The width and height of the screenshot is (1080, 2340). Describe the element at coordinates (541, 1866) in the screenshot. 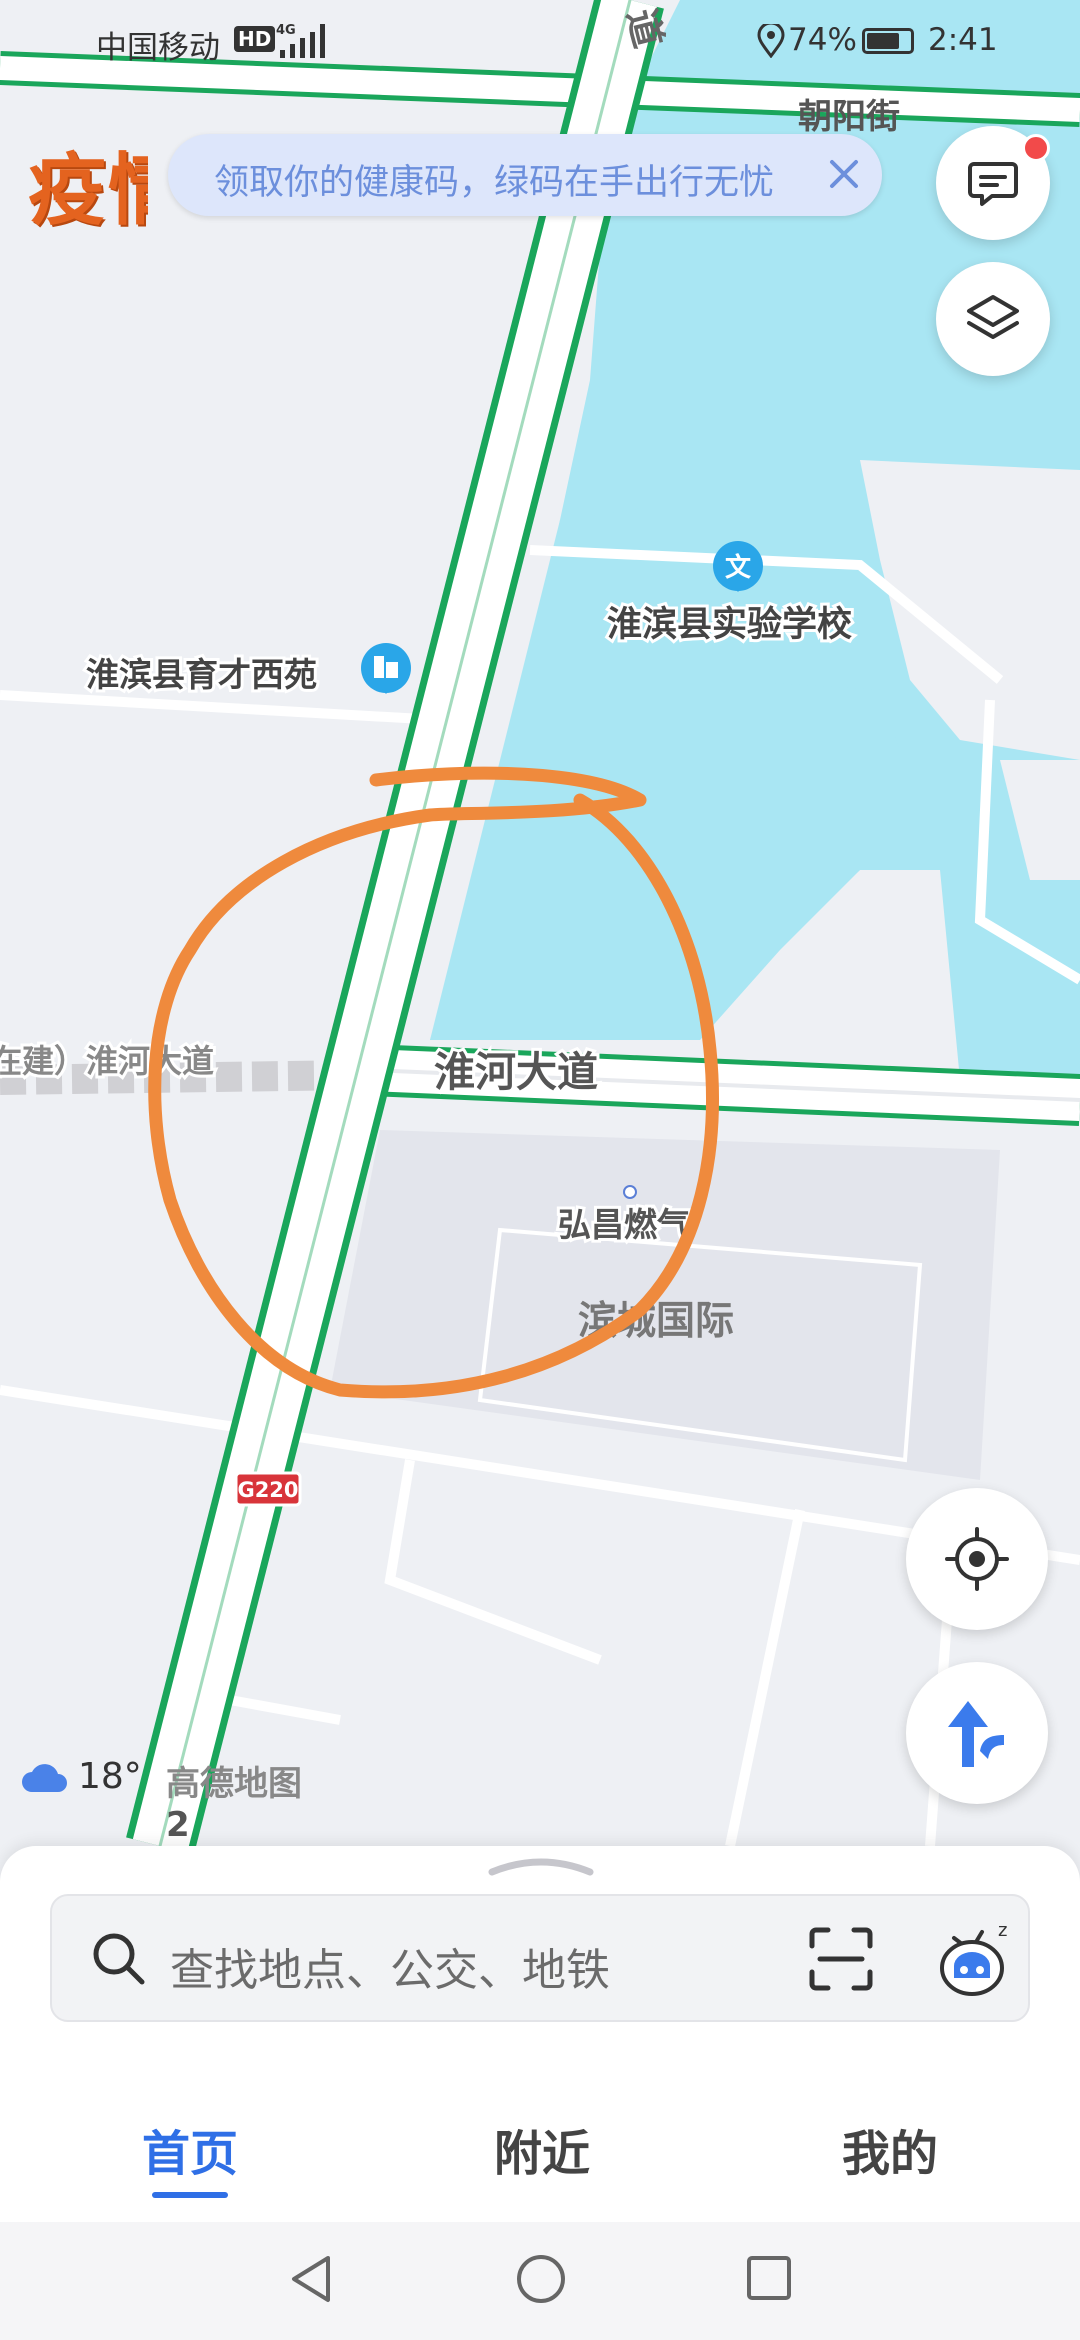

I see `drag-handle` at that location.